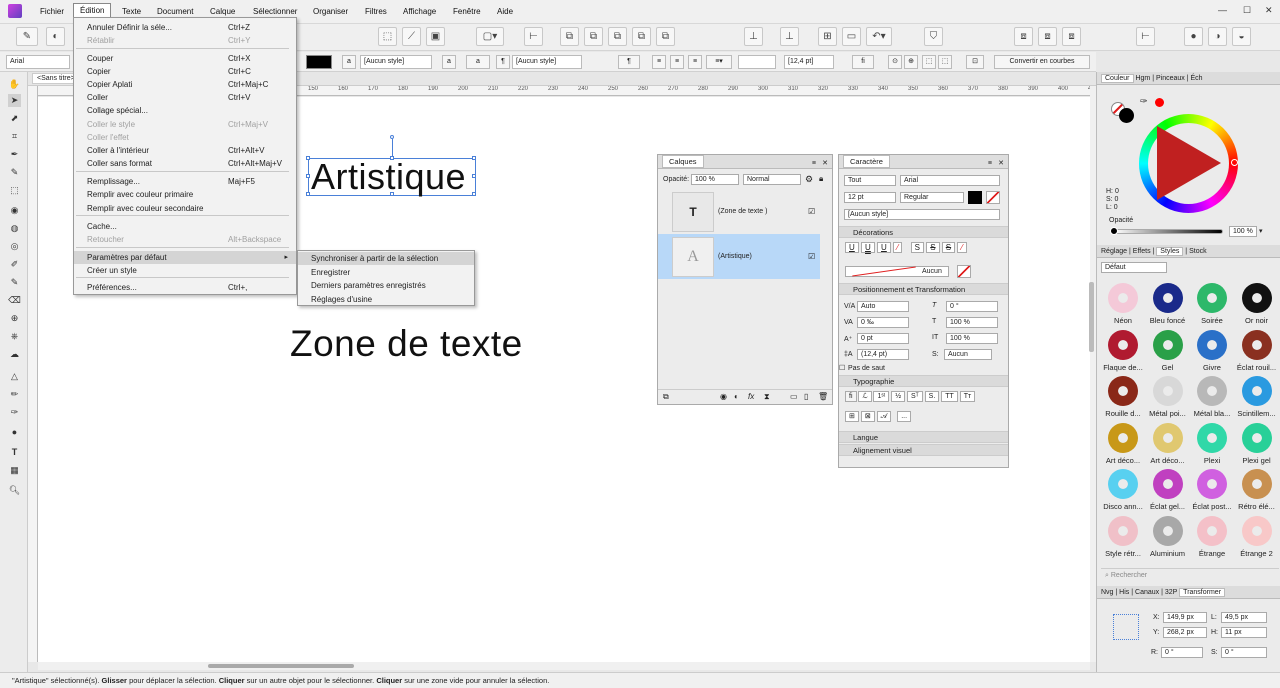 This screenshot has height=688, width=1280. What do you see at coordinates (14, 490) in the screenshot?
I see `zoom-view-tool-icon: 🔍︎` at bounding box center [14, 490].